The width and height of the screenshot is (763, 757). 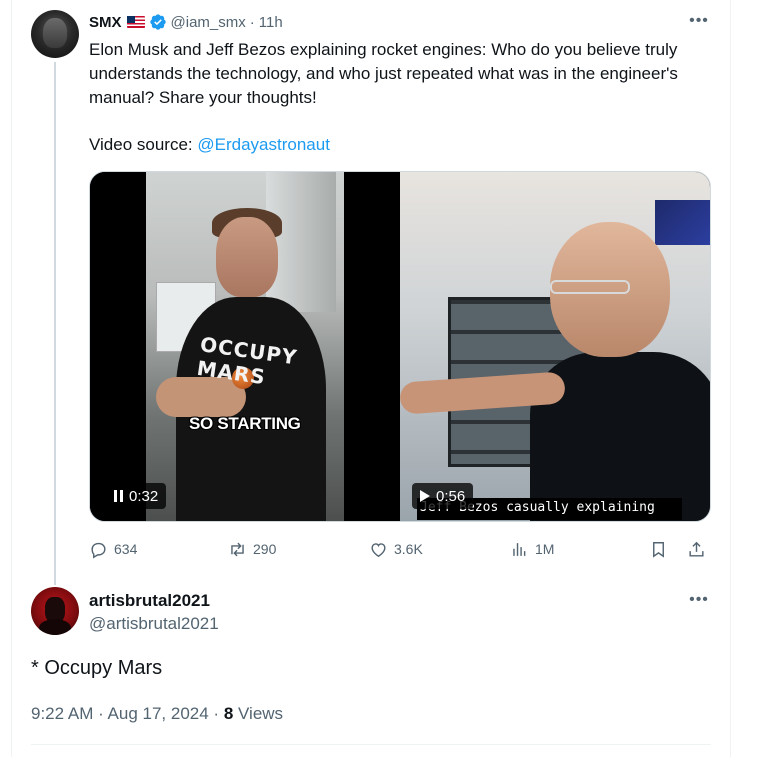 What do you see at coordinates (237, 549) in the screenshot?
I see `repost-icon` at bounding box center [237, 549].